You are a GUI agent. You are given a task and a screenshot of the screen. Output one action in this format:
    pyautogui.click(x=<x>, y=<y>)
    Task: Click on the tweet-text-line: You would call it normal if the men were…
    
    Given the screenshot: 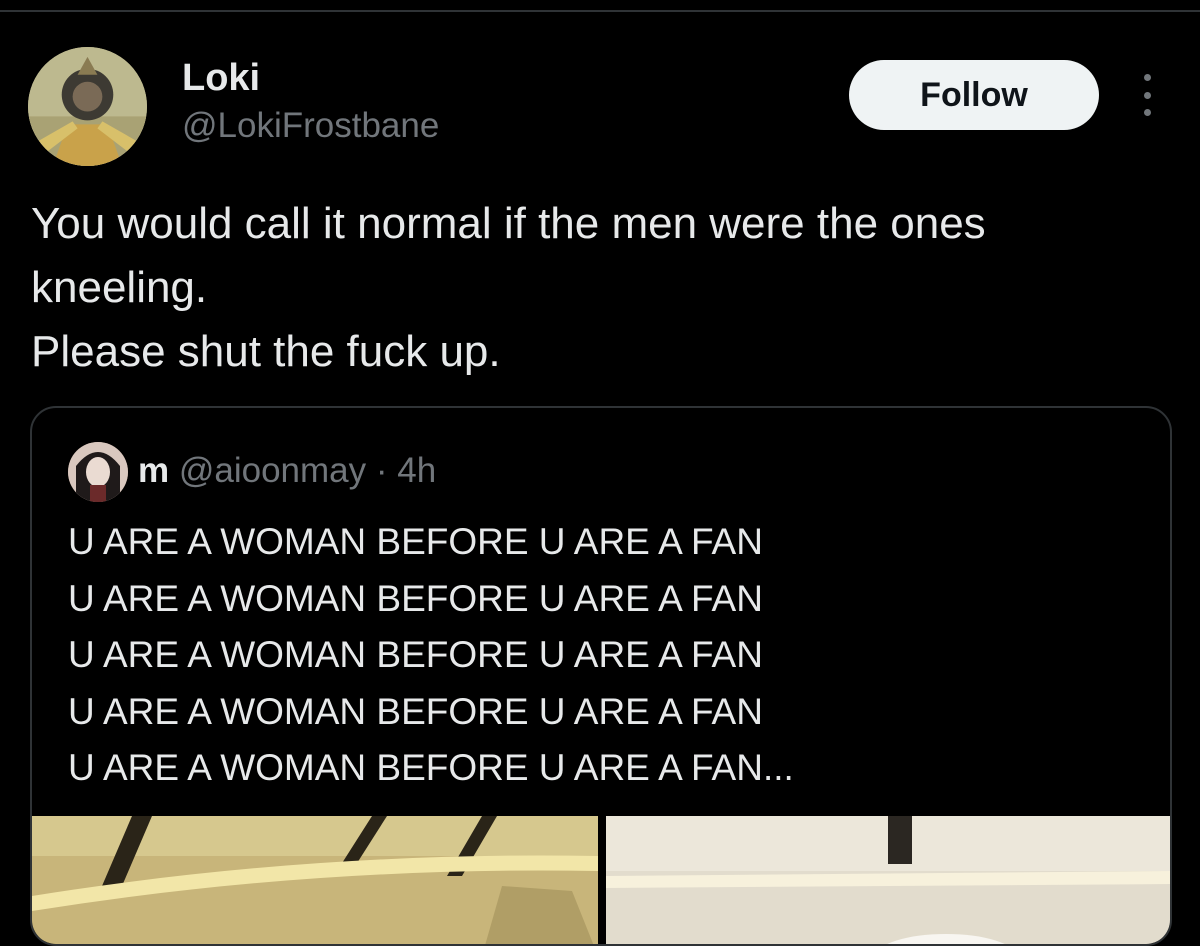 What is the action you would take?
    pyautogui.click(x=508, y=223)
    